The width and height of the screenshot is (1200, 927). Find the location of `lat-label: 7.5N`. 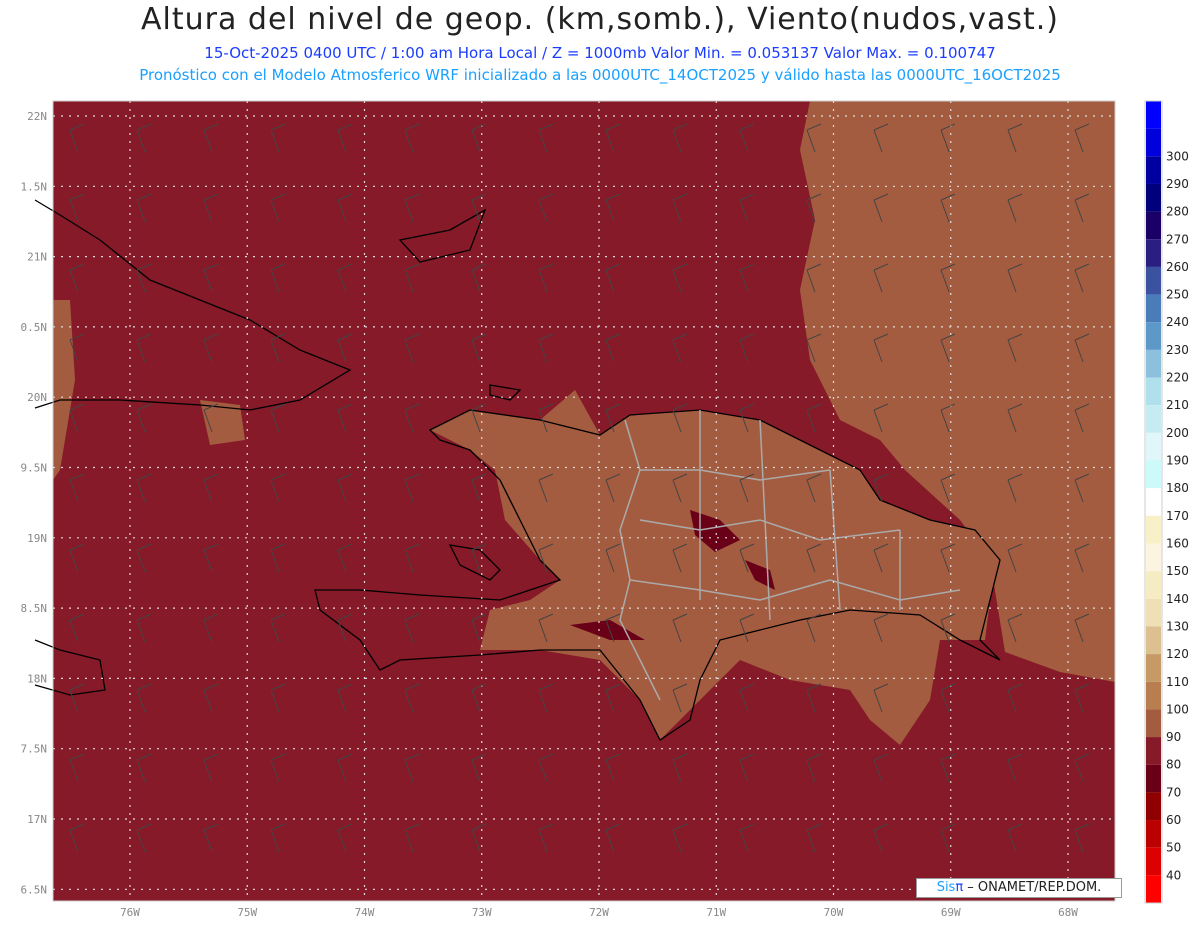

lat-label: 7.5N is located at coordinates (34, 749).